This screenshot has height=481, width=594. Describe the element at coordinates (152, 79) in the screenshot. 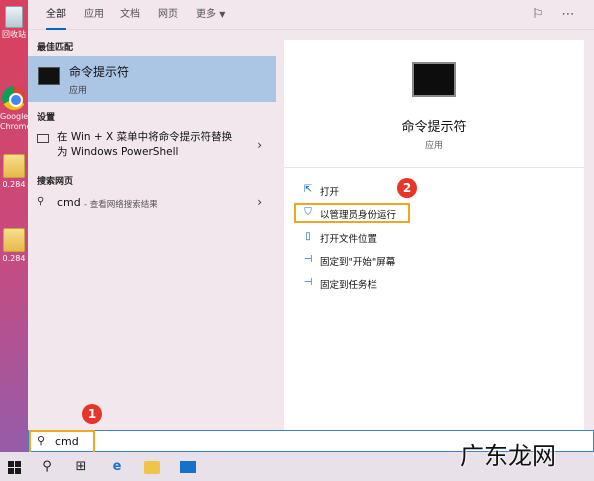

I see `best-match-item: 命令提示符 应用` at that location.